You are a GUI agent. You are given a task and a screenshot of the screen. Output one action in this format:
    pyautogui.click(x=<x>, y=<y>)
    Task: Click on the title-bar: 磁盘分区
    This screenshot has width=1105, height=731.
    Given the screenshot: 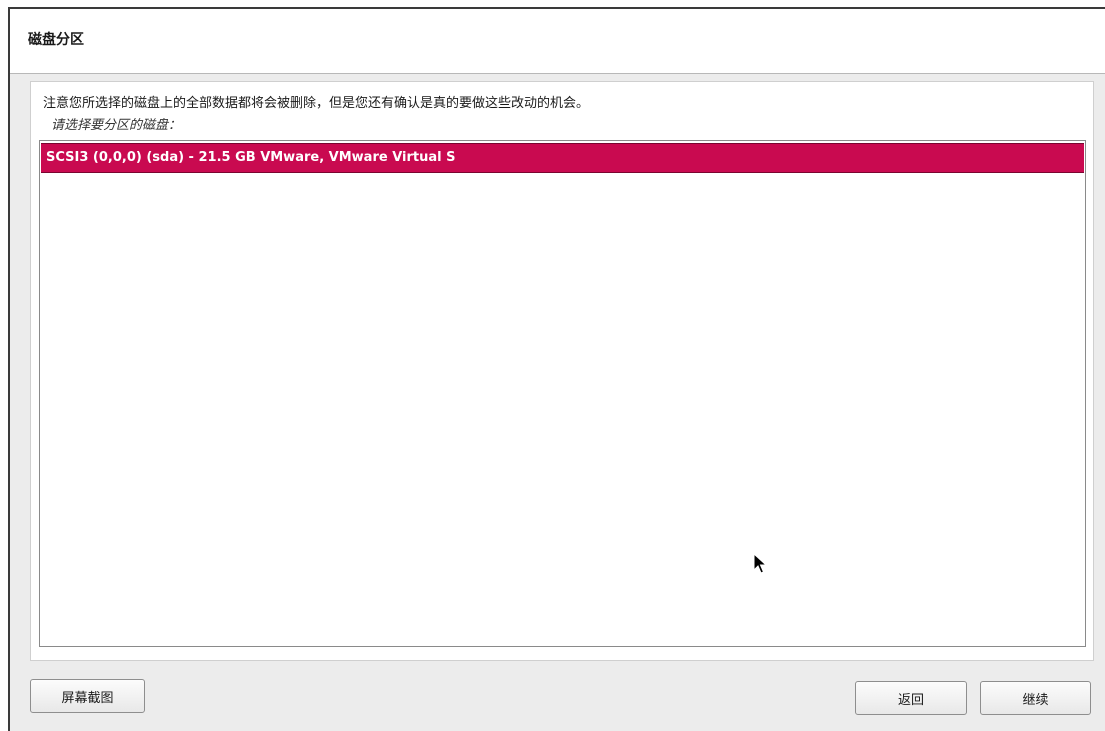 What is the action you would take?
    pyautogui.click(x=557, y=41)
    